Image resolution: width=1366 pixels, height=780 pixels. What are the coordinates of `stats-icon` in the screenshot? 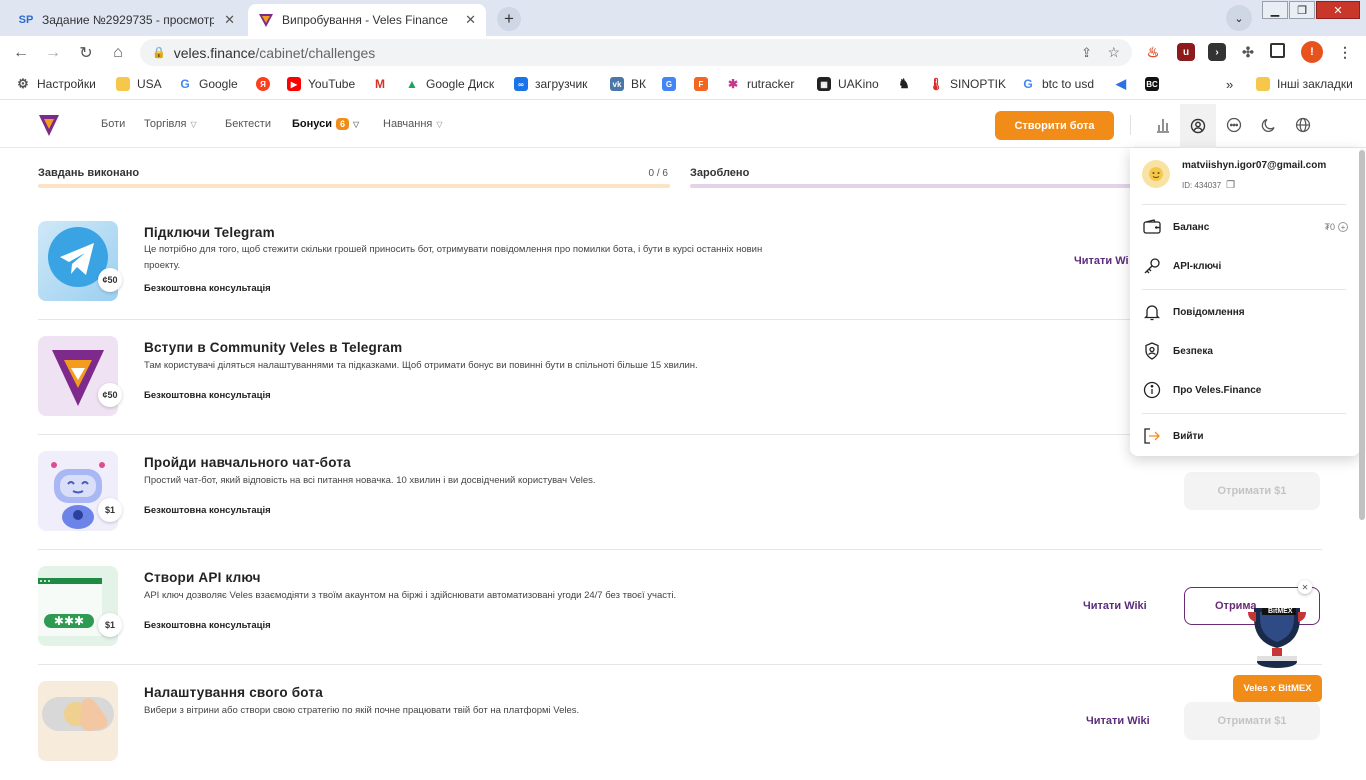 It's located at (1163, 125).